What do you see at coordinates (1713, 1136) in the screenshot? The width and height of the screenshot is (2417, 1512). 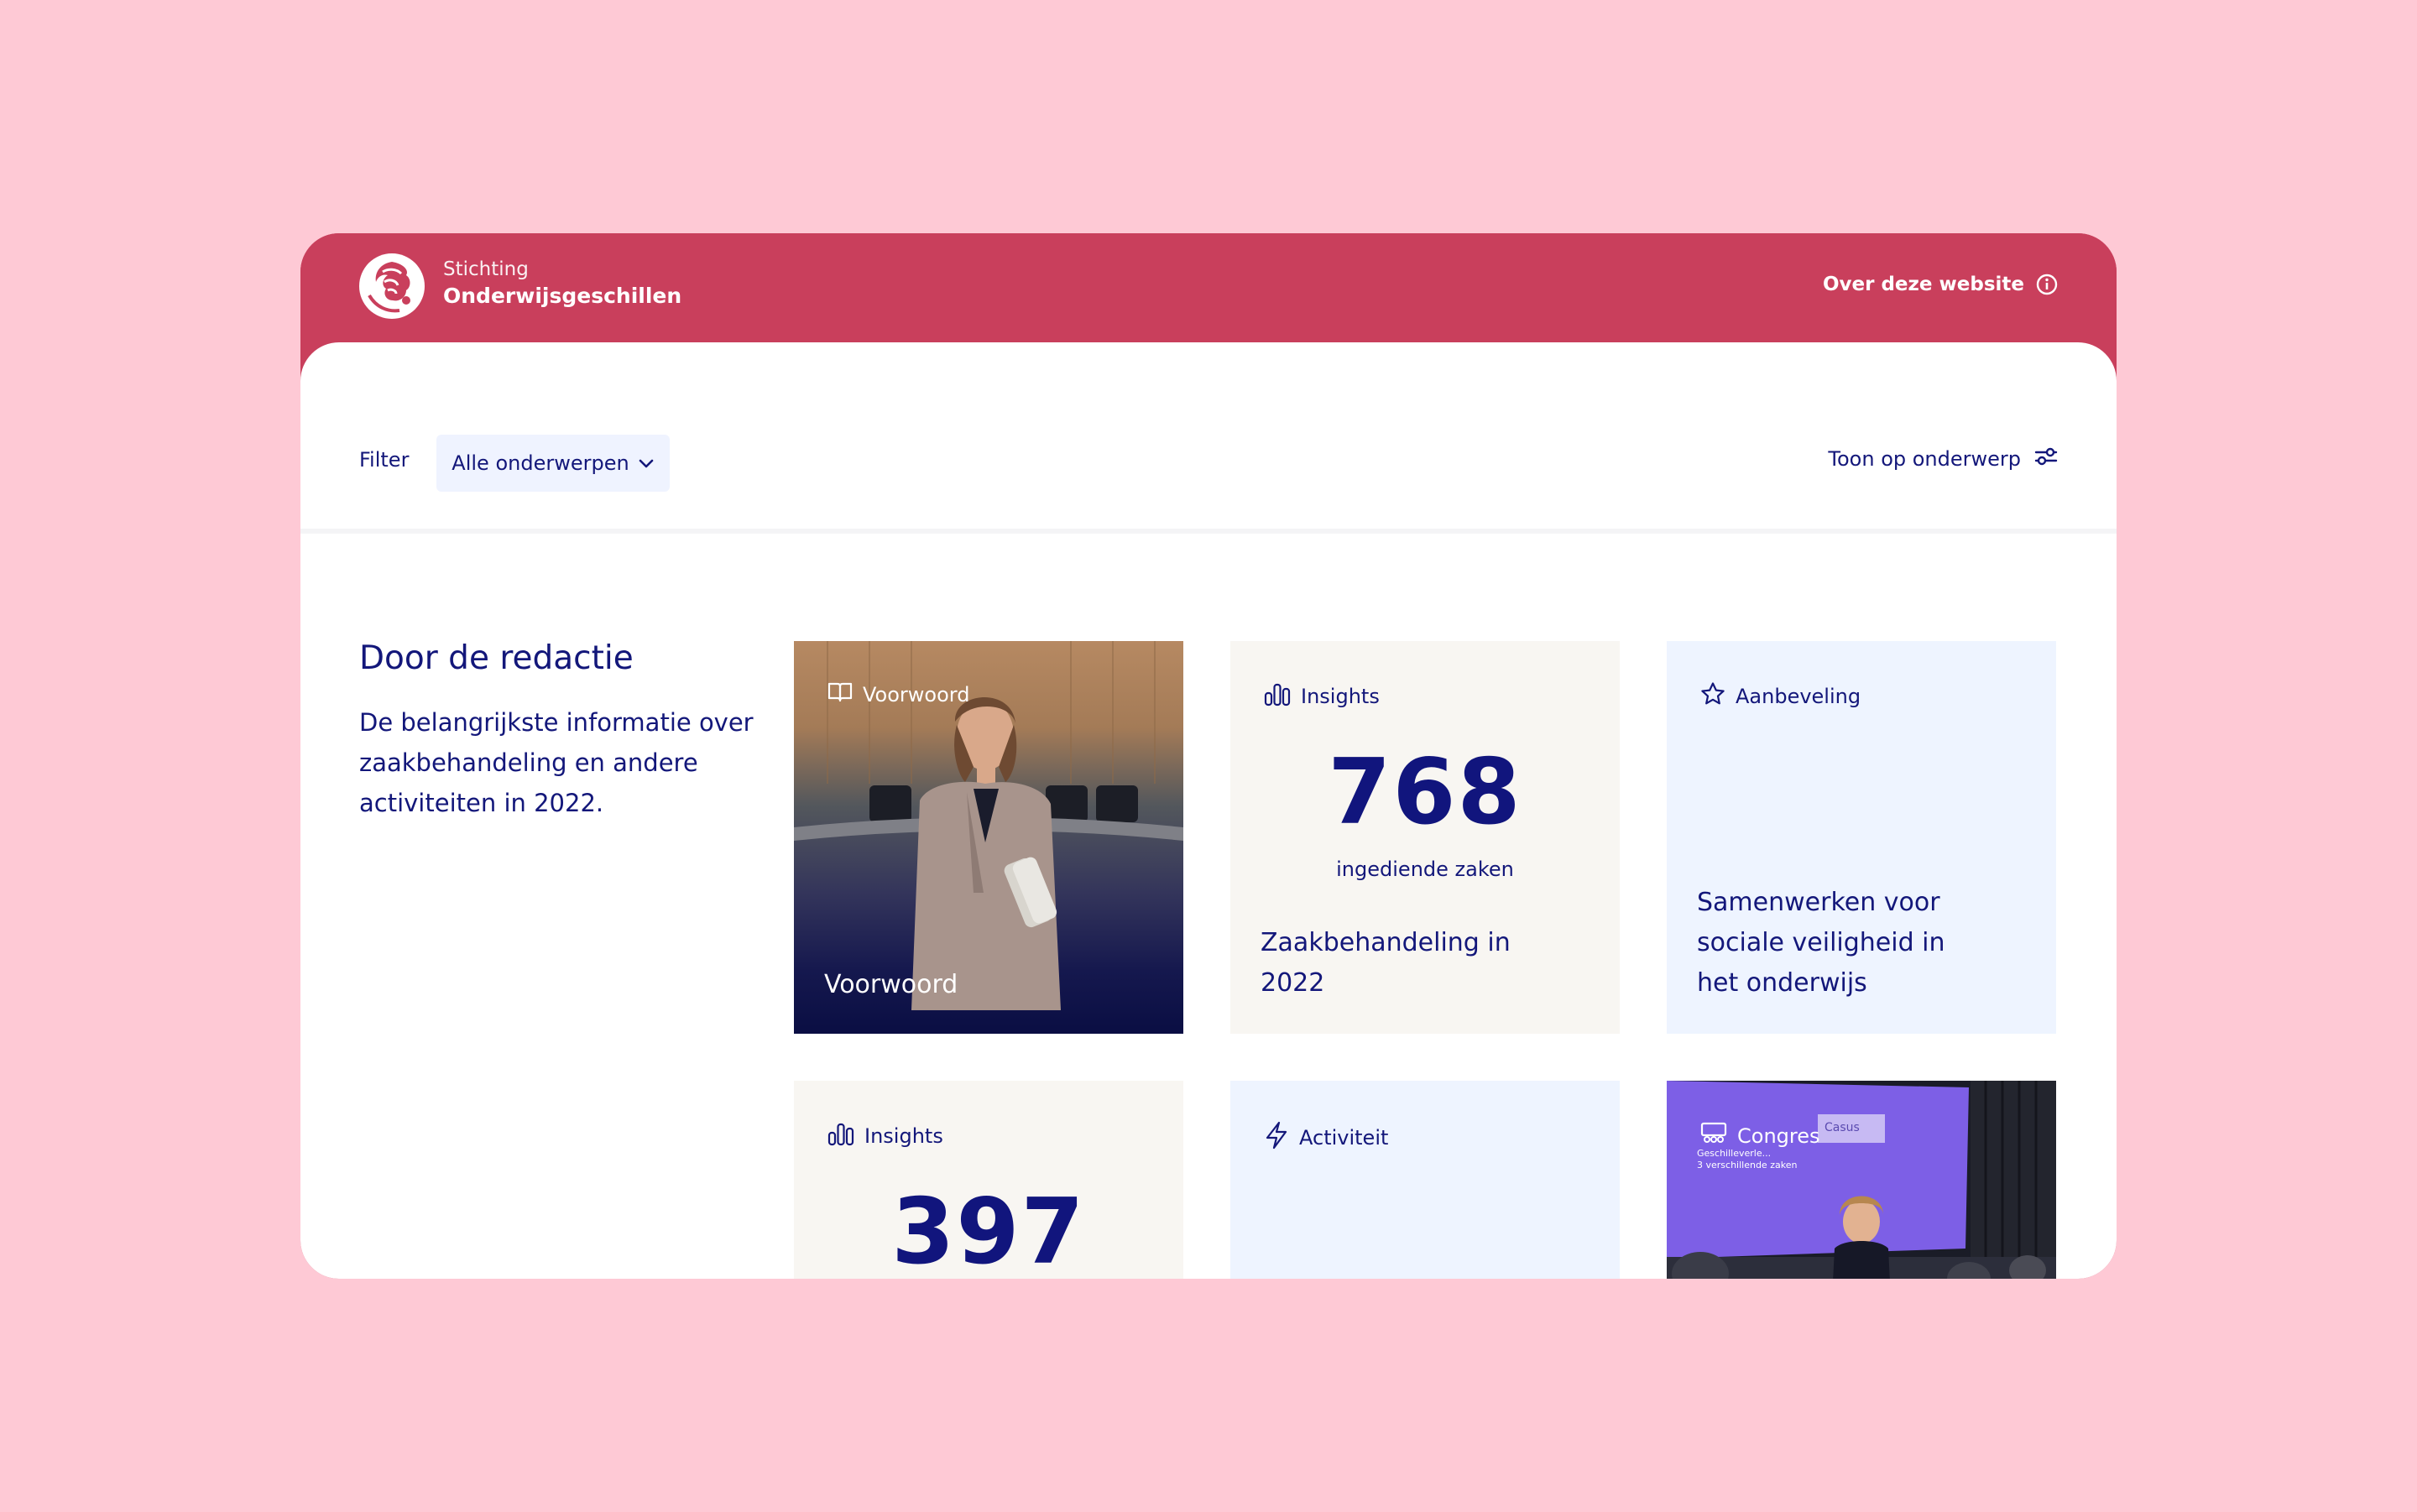 I see `presentation-icon` at bounding box center [1713, 1136].